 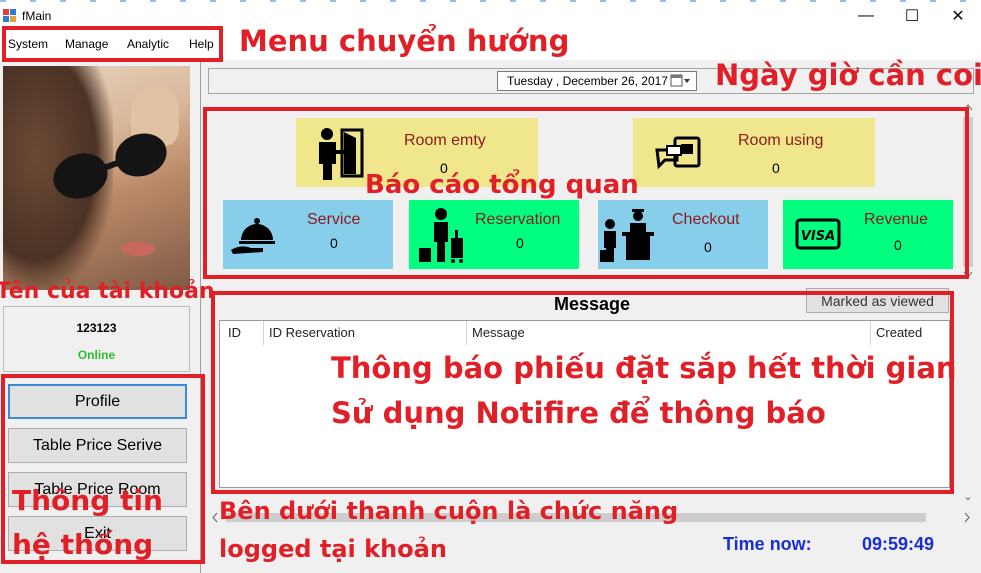 I want to click on minimize-button: —, so click(x=866, y=16).